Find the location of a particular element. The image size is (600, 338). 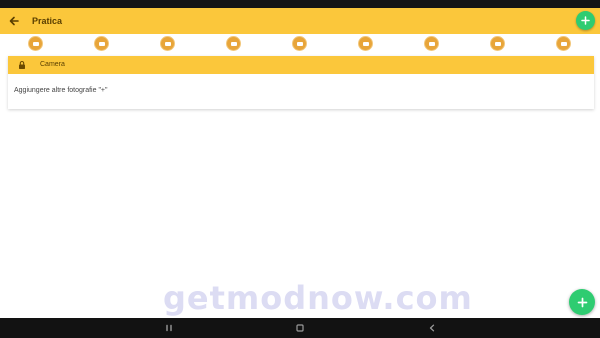

recents-button is located at coordinates (169, 328).